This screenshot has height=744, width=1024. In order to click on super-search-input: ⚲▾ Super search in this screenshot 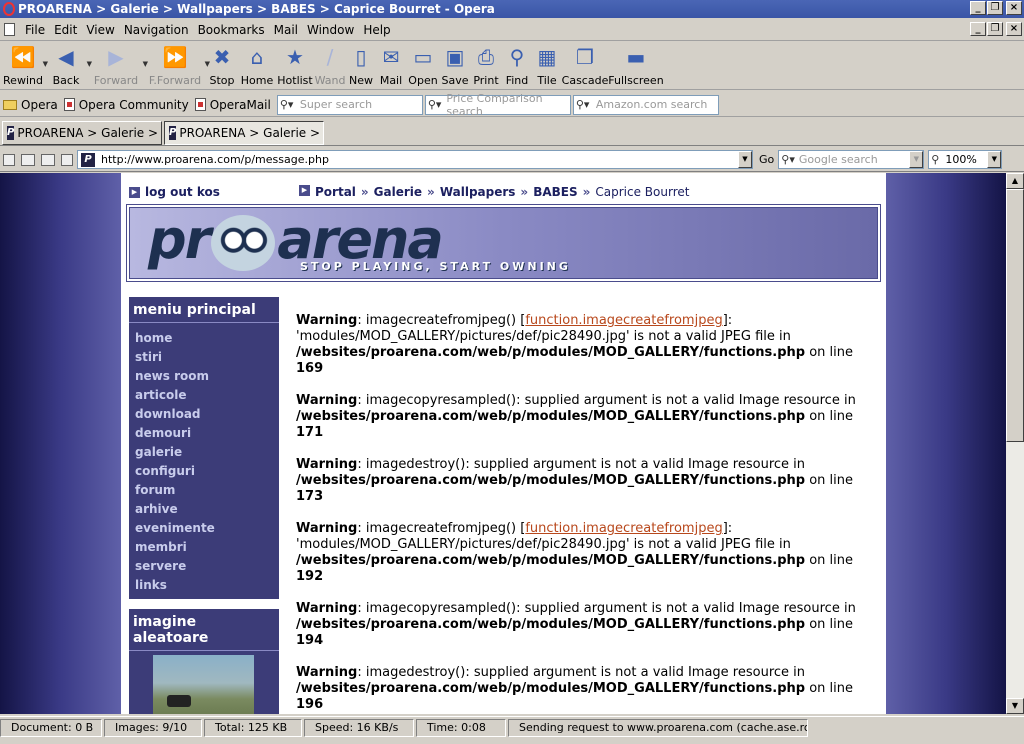, I will do `click(349, 104)`.